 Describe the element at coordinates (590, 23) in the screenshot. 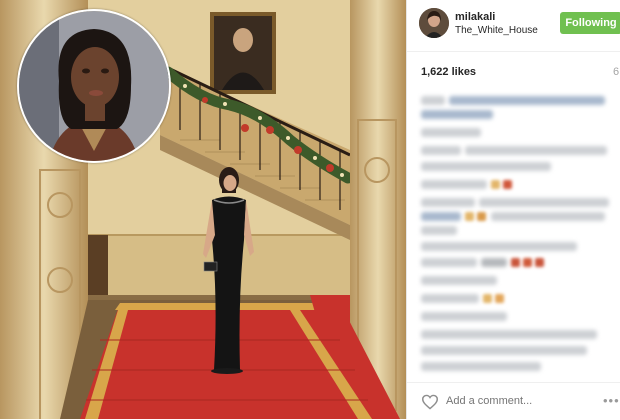

I see `following-button: Following` at that location.